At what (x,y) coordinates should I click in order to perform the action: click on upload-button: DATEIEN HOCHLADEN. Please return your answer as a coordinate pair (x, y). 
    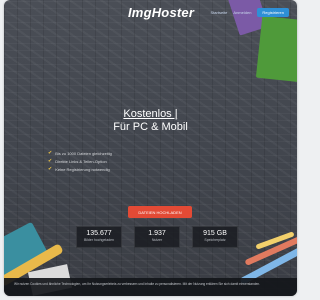
    Looking at the image, I should click on (160, 212).